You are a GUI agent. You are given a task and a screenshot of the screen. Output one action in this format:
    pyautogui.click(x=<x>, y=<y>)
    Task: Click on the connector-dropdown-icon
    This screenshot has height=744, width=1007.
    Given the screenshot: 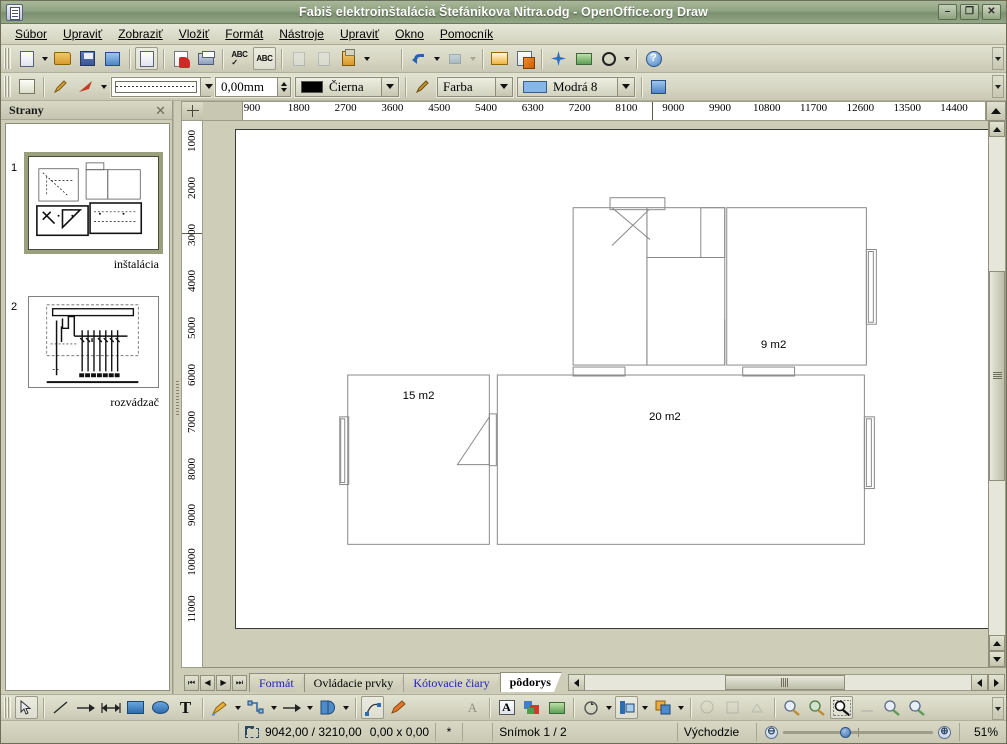 What is the action you would take?
    pyautogui.click(x=273, y=707)
    